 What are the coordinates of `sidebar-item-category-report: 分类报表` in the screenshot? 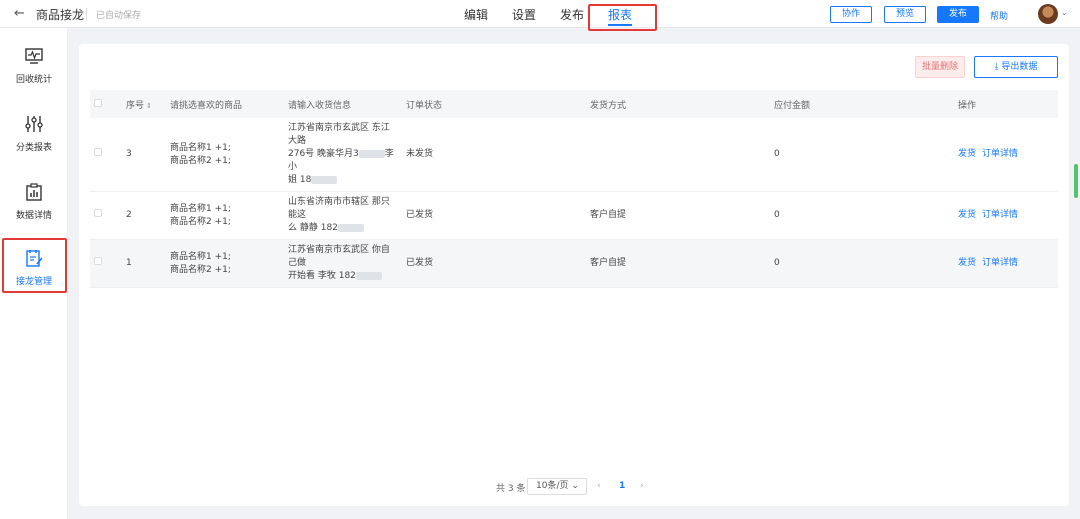 It's located at (34, 144).